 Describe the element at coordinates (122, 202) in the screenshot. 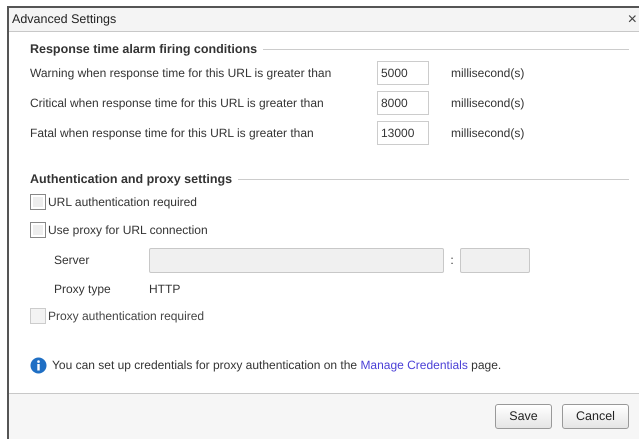

I see `checkbox-label: URL authentication required` at that location.